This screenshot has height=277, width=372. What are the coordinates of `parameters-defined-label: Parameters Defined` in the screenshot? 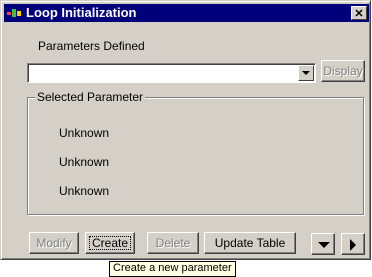 It's located at (91, 46).